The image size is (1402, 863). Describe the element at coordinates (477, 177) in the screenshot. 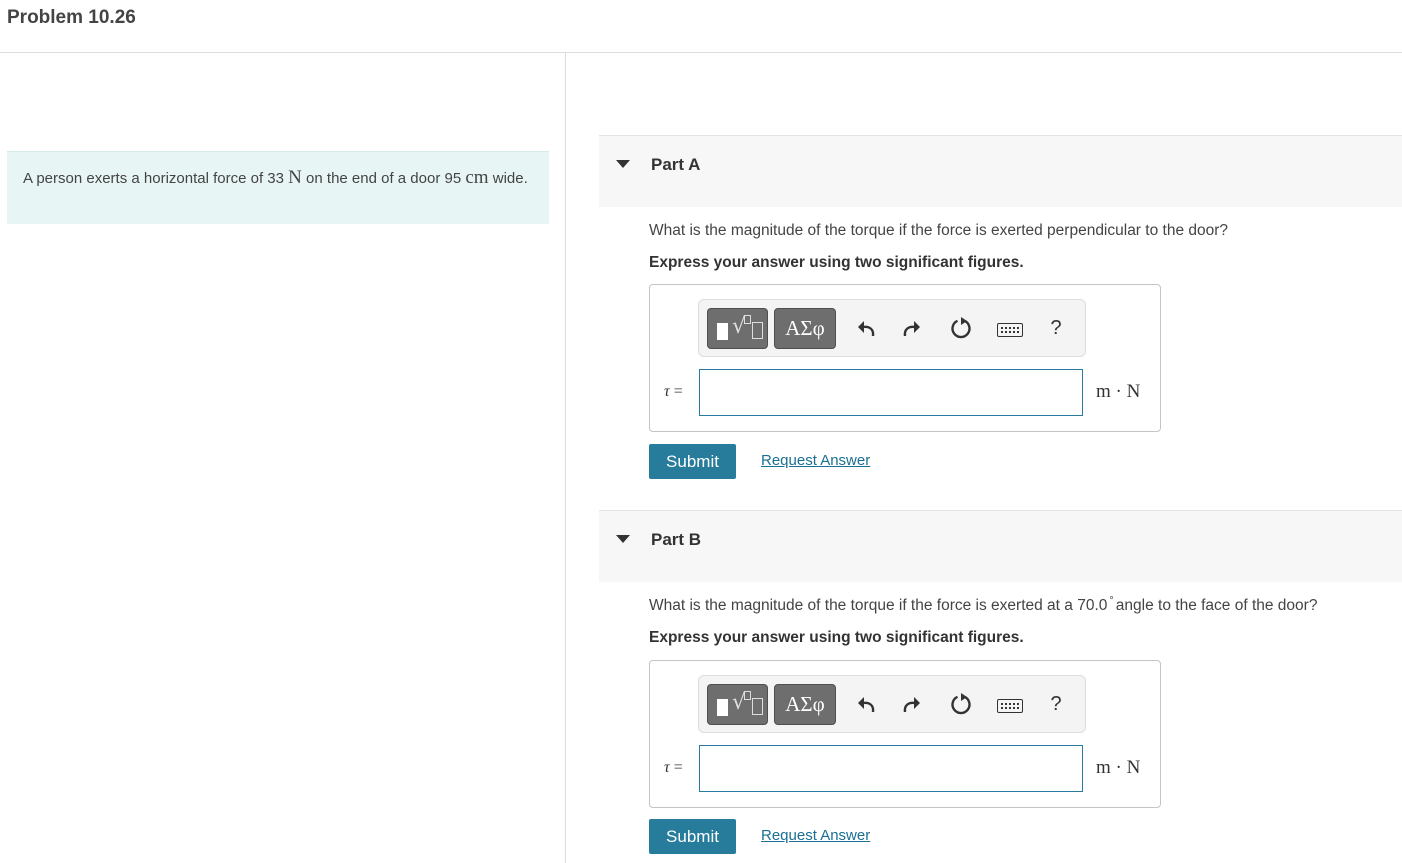

I see `length-unit: cm` at that location.